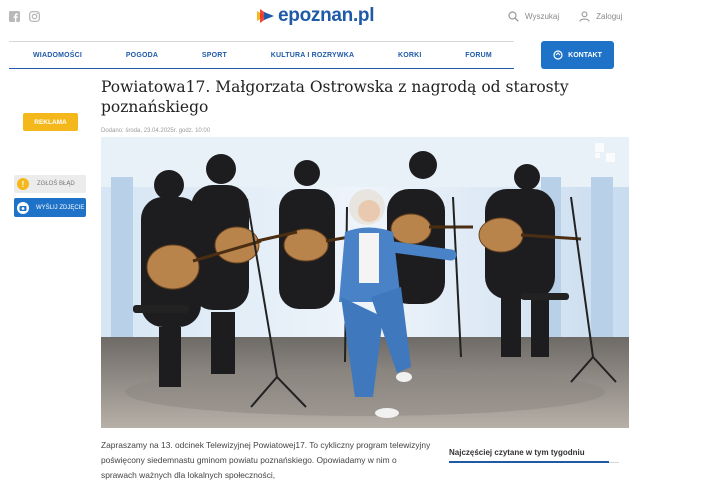 The height and width of the screenshot is (483, 720). What do you see at coordinates (584, 16) in the screenshot?
I see `user-icon` at bounding box center [584, 16].